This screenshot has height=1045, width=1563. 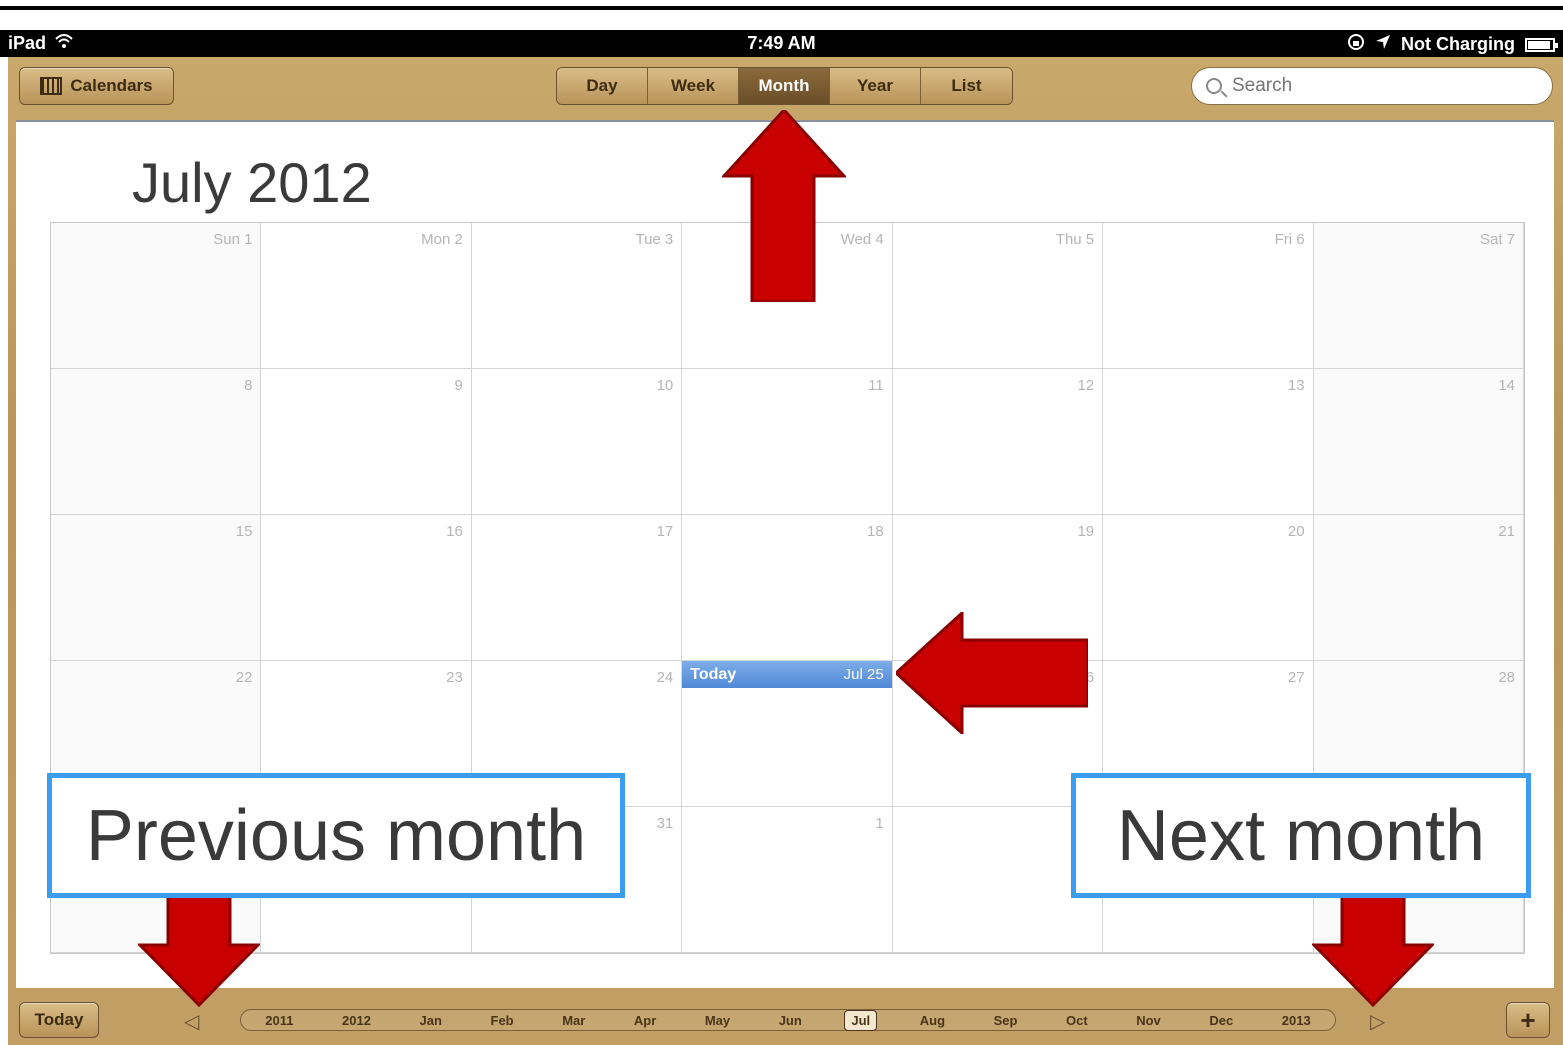 I want to click on timeline-item: Mar, so click(x=573, y=1020).